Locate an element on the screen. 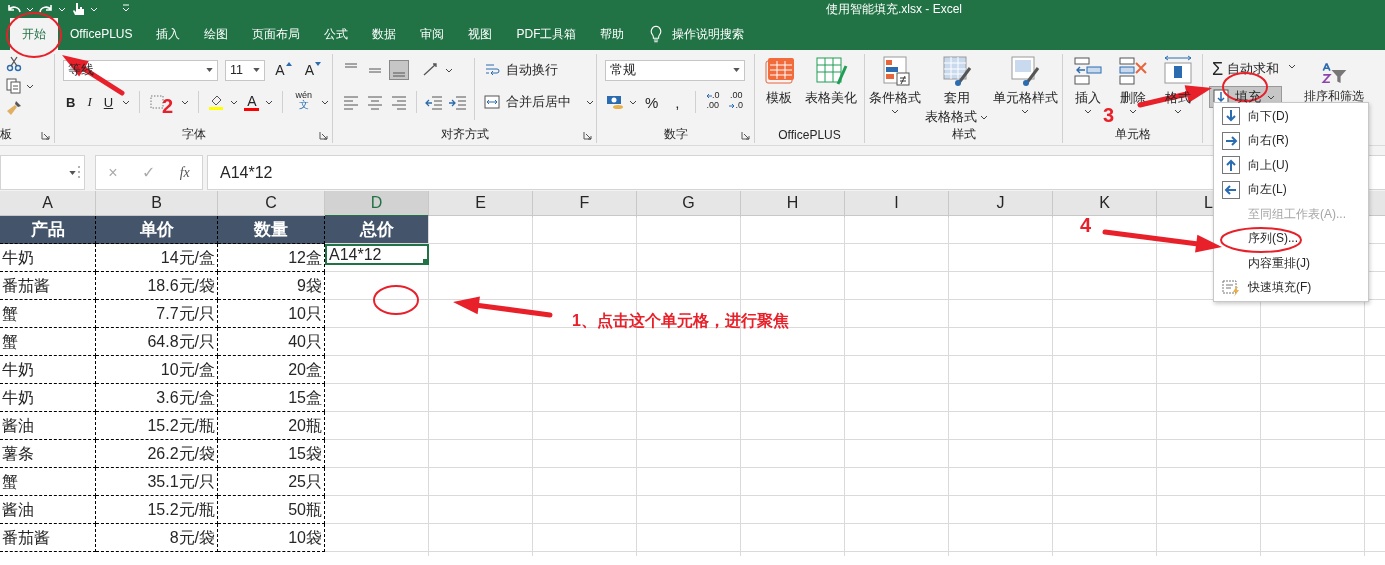  fill-color-icon is located at coordinates (216, 102).